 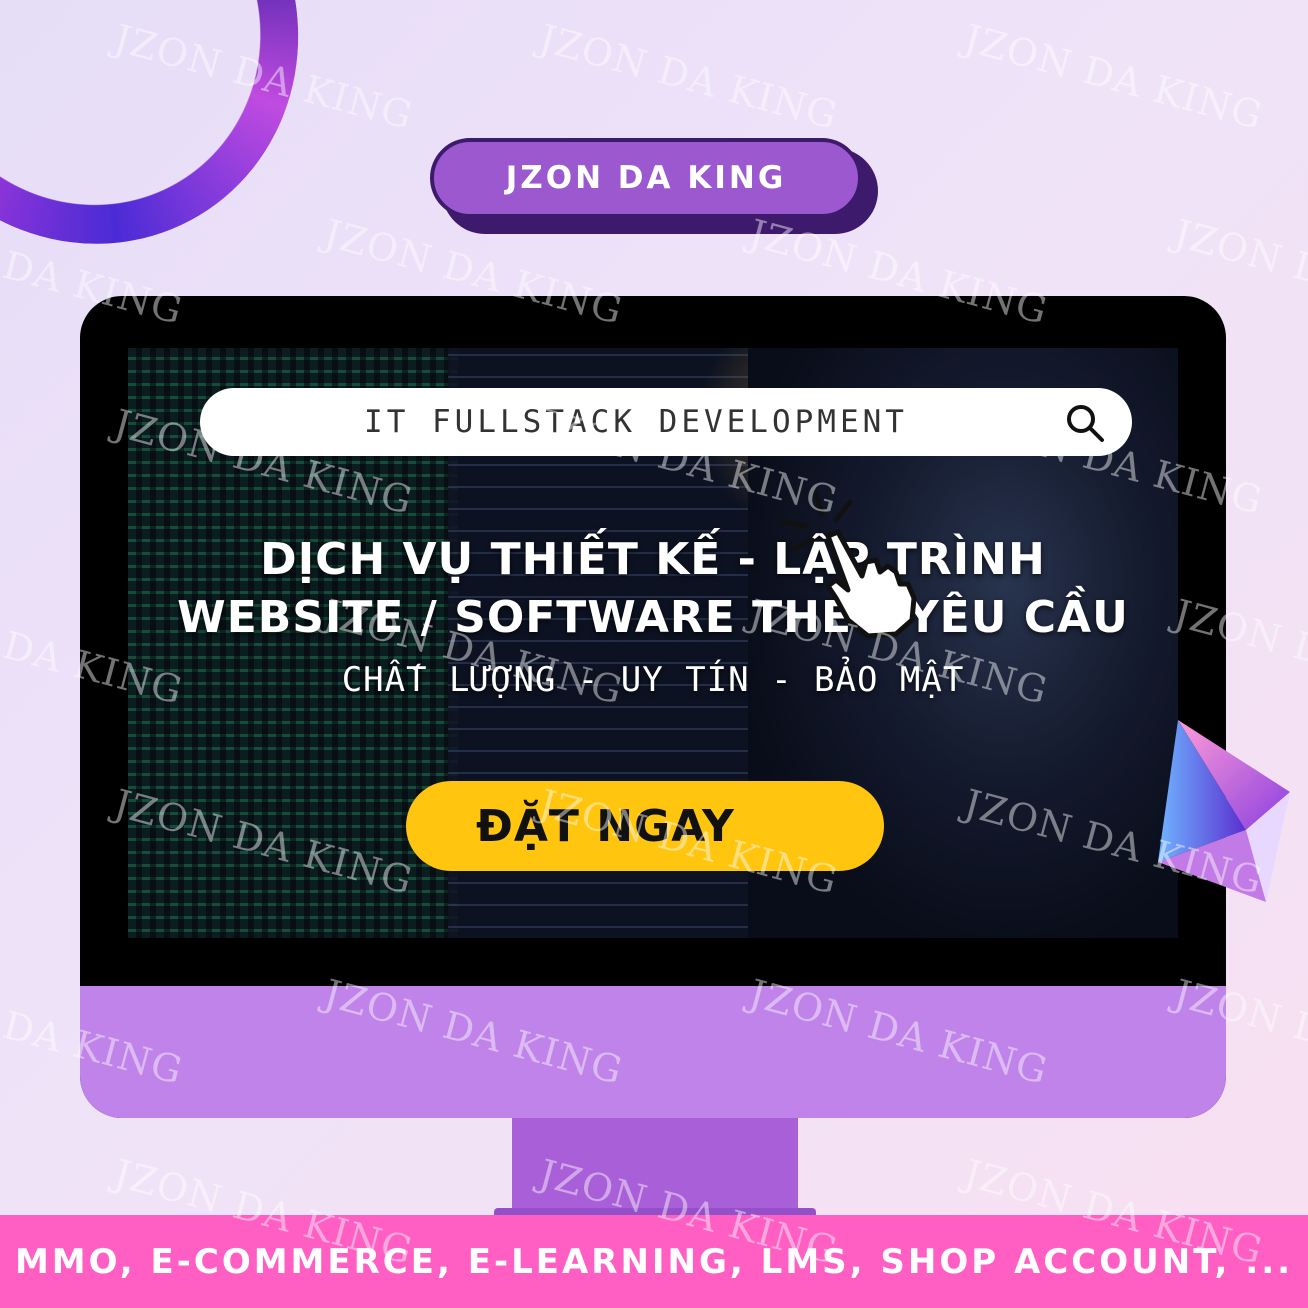 I want to click on headline-line-1: DỊCH VỤ THIẾT KẾ - LẬP TRÌNH, so click(x=653, y=559).